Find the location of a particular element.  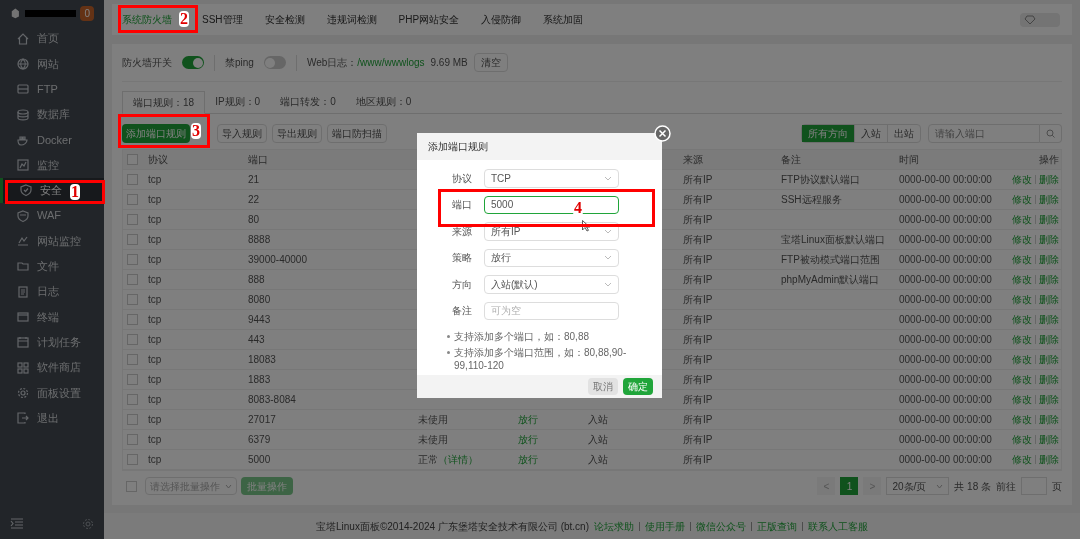

action-button: 导入规则 is located at coordinates (242, 133).